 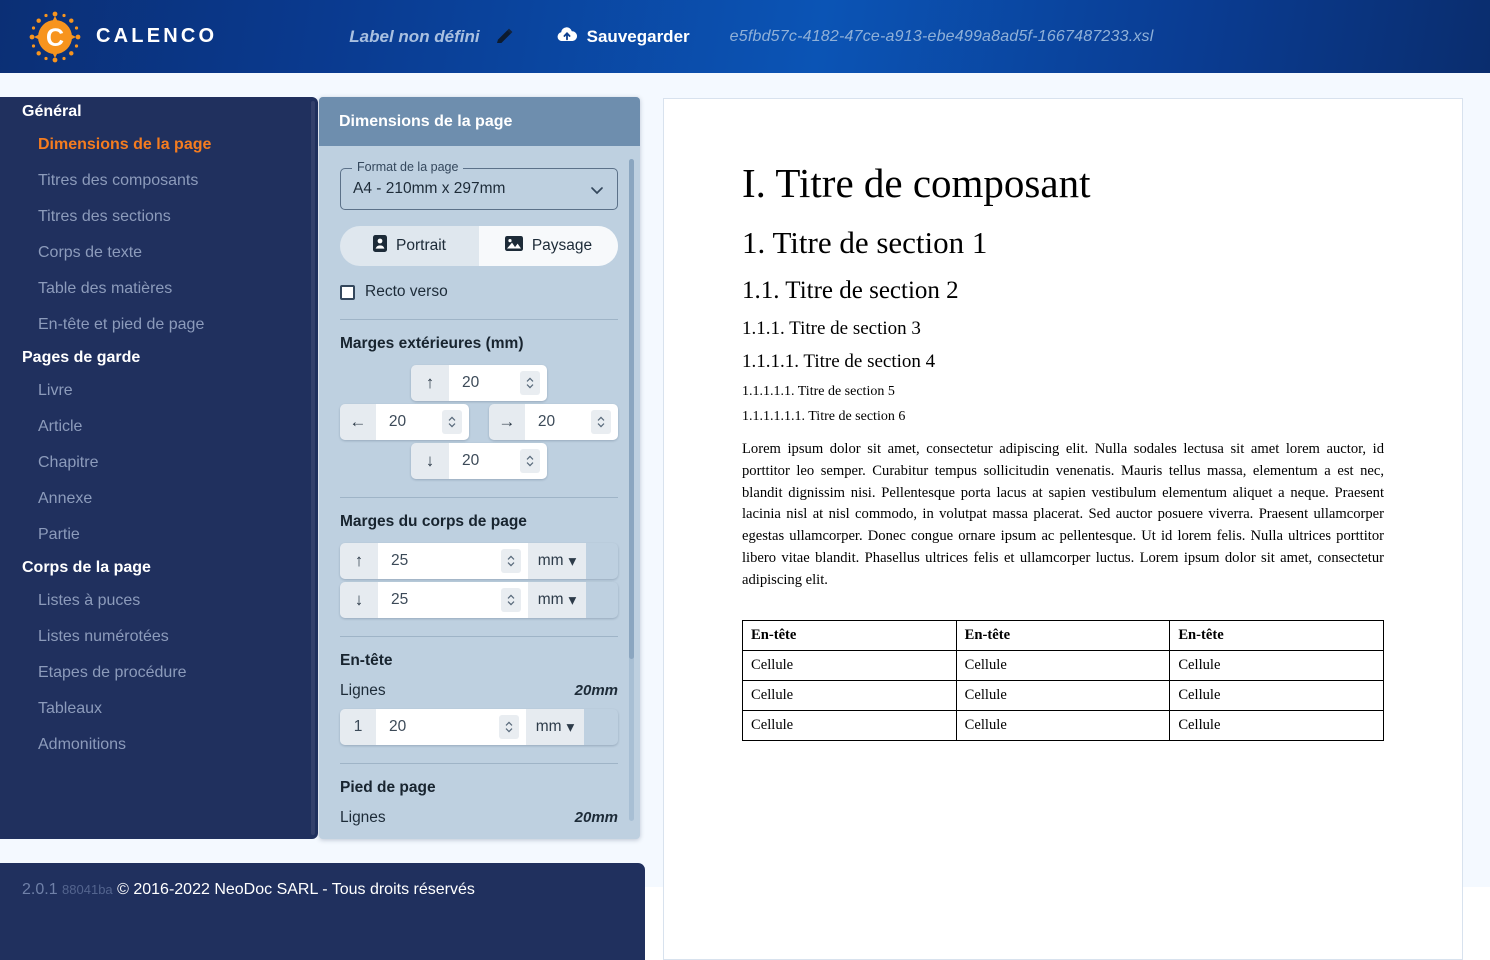 What do you see at coordinates (159, 391) in the screenshot?
I see `sidebar-item-livre: Livre` at bounding box center [159, 391].